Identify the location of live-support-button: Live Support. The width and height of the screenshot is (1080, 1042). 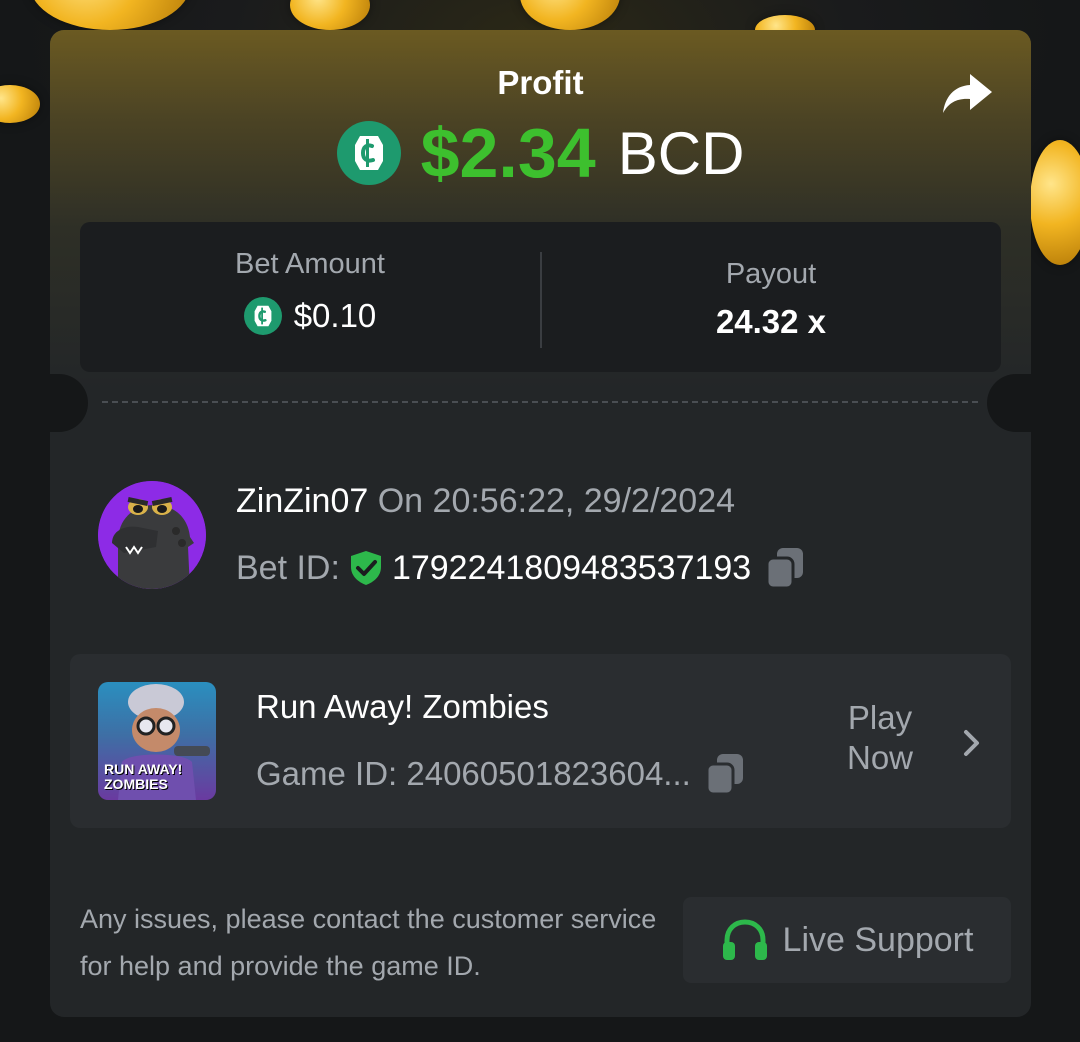
(847, 940).